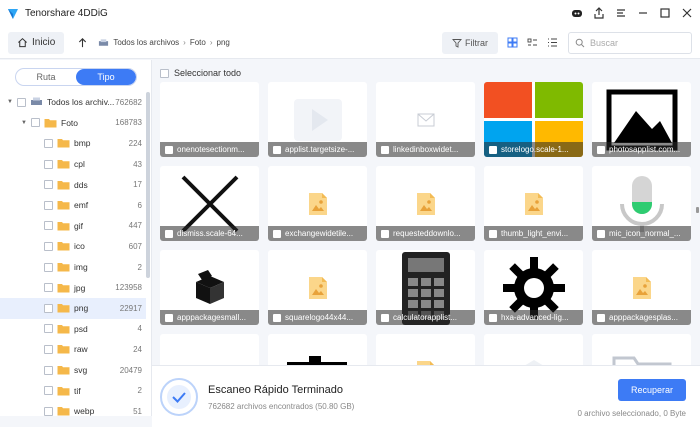 The height and width of the screenshot is (427, 700). Describe the element at coordinates (73, 308) in the screenshot. I see `tree-item-png: png 22917` at that location.